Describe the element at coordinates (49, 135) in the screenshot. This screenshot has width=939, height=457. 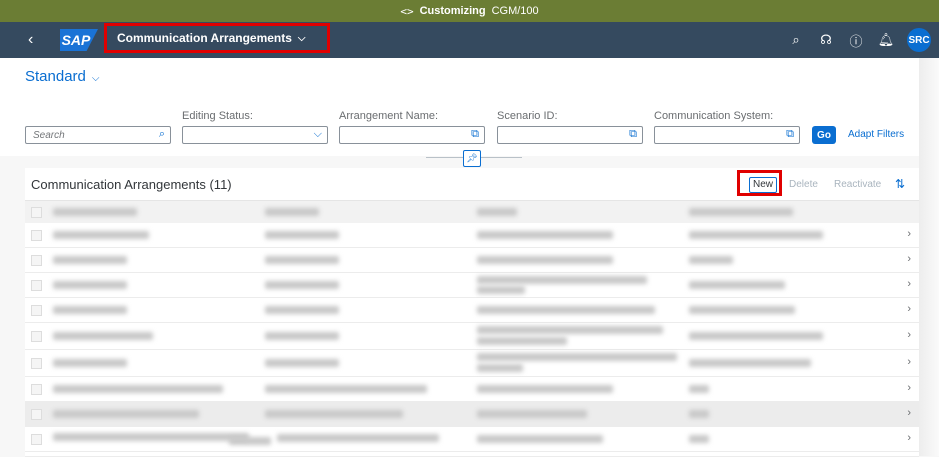
I see `search-placeholder: Search` at that location.